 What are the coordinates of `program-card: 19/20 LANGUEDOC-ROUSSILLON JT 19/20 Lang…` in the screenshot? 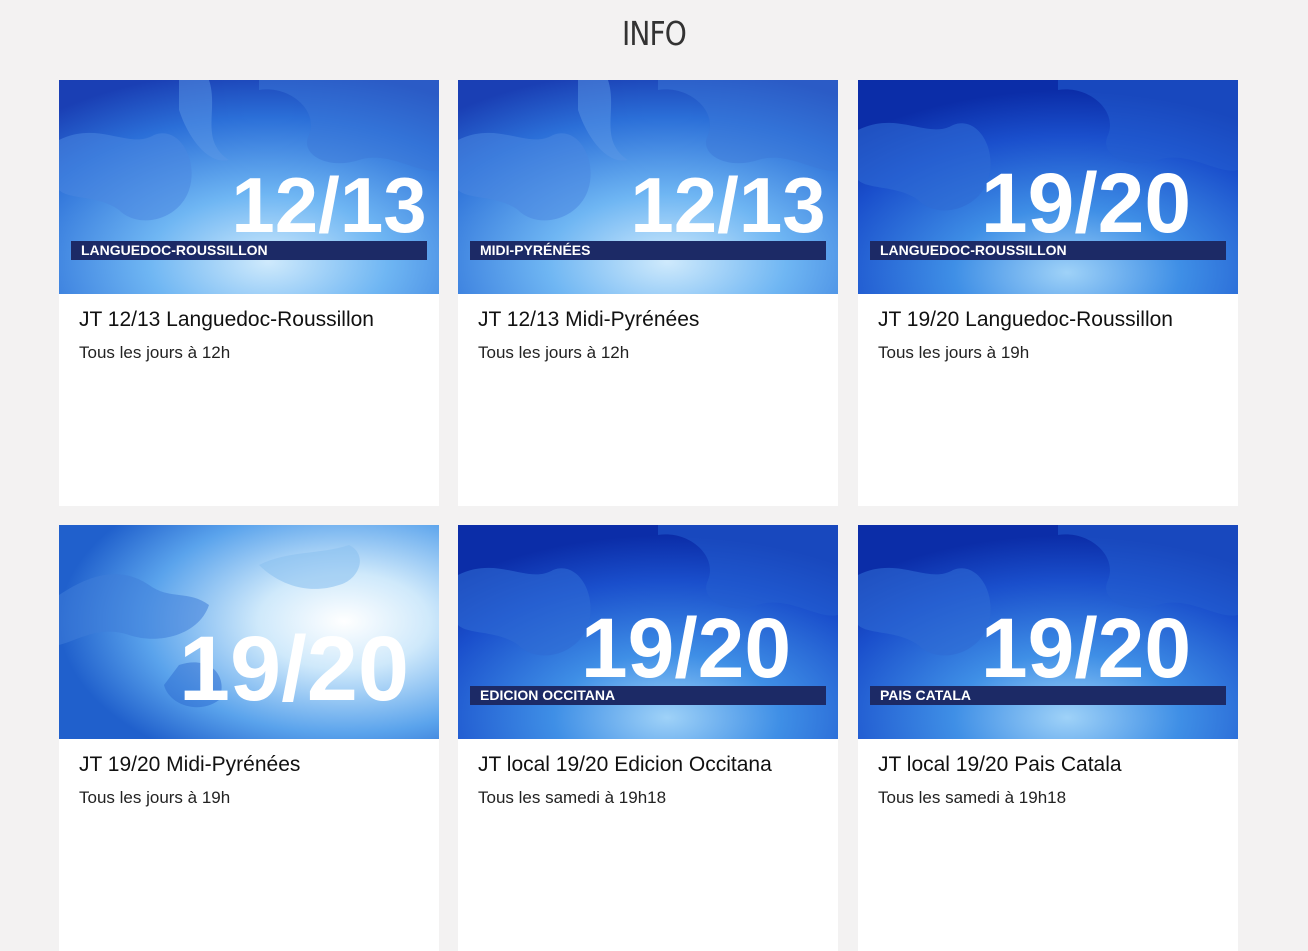 It's located at (1048, 293).